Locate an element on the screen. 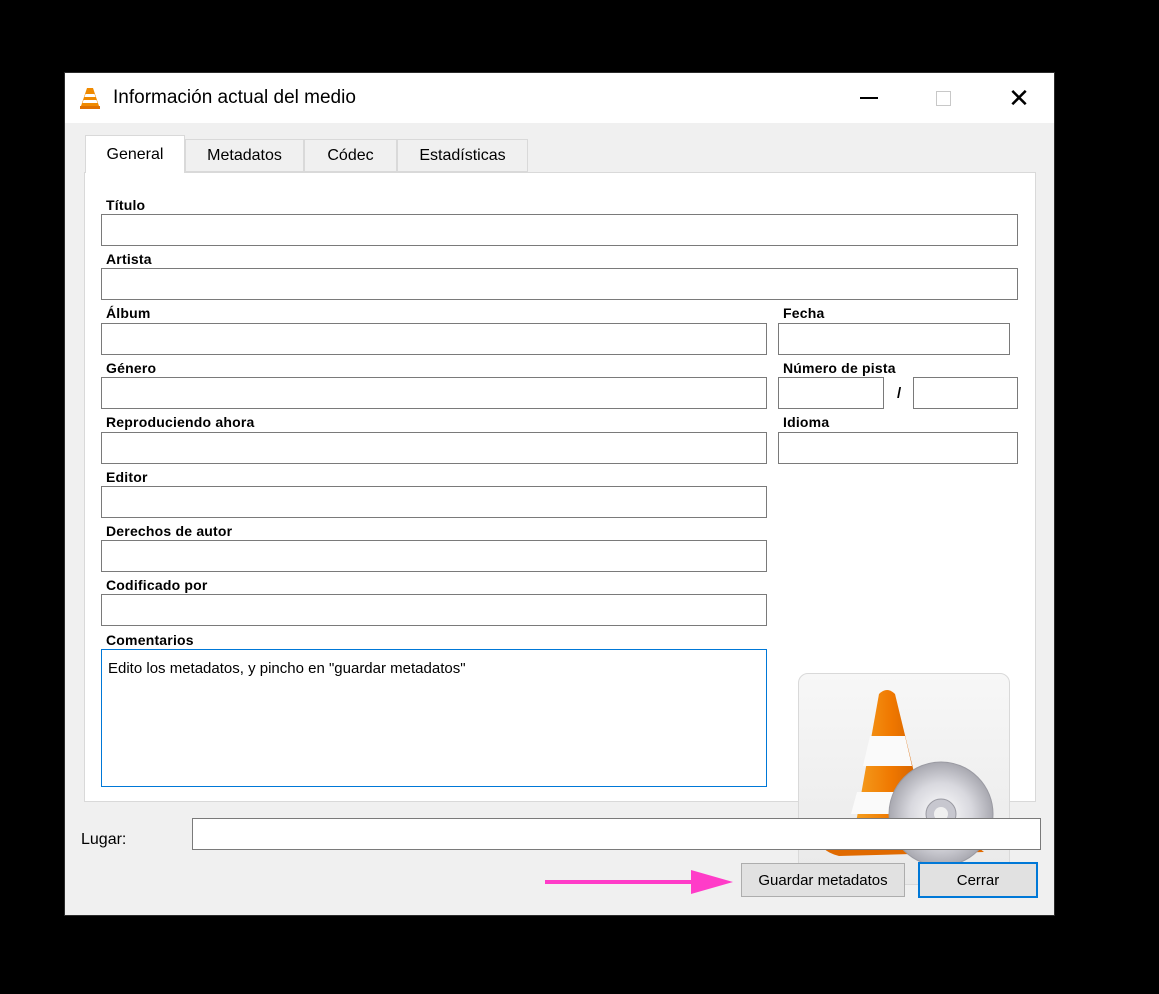  minimize-icon is located at coordinates (869, 98).